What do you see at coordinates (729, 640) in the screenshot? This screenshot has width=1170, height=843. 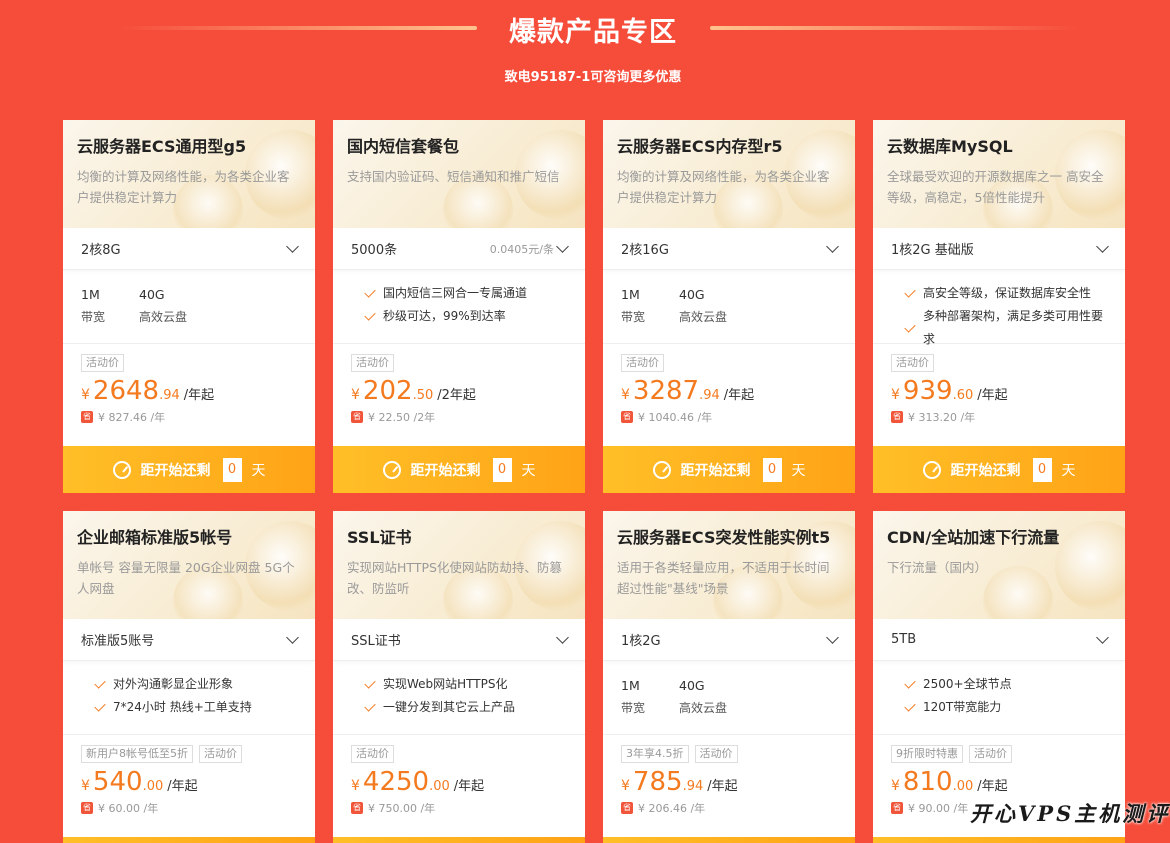 I see `spec-select: 1核2G` at bounding box center [729, 640].